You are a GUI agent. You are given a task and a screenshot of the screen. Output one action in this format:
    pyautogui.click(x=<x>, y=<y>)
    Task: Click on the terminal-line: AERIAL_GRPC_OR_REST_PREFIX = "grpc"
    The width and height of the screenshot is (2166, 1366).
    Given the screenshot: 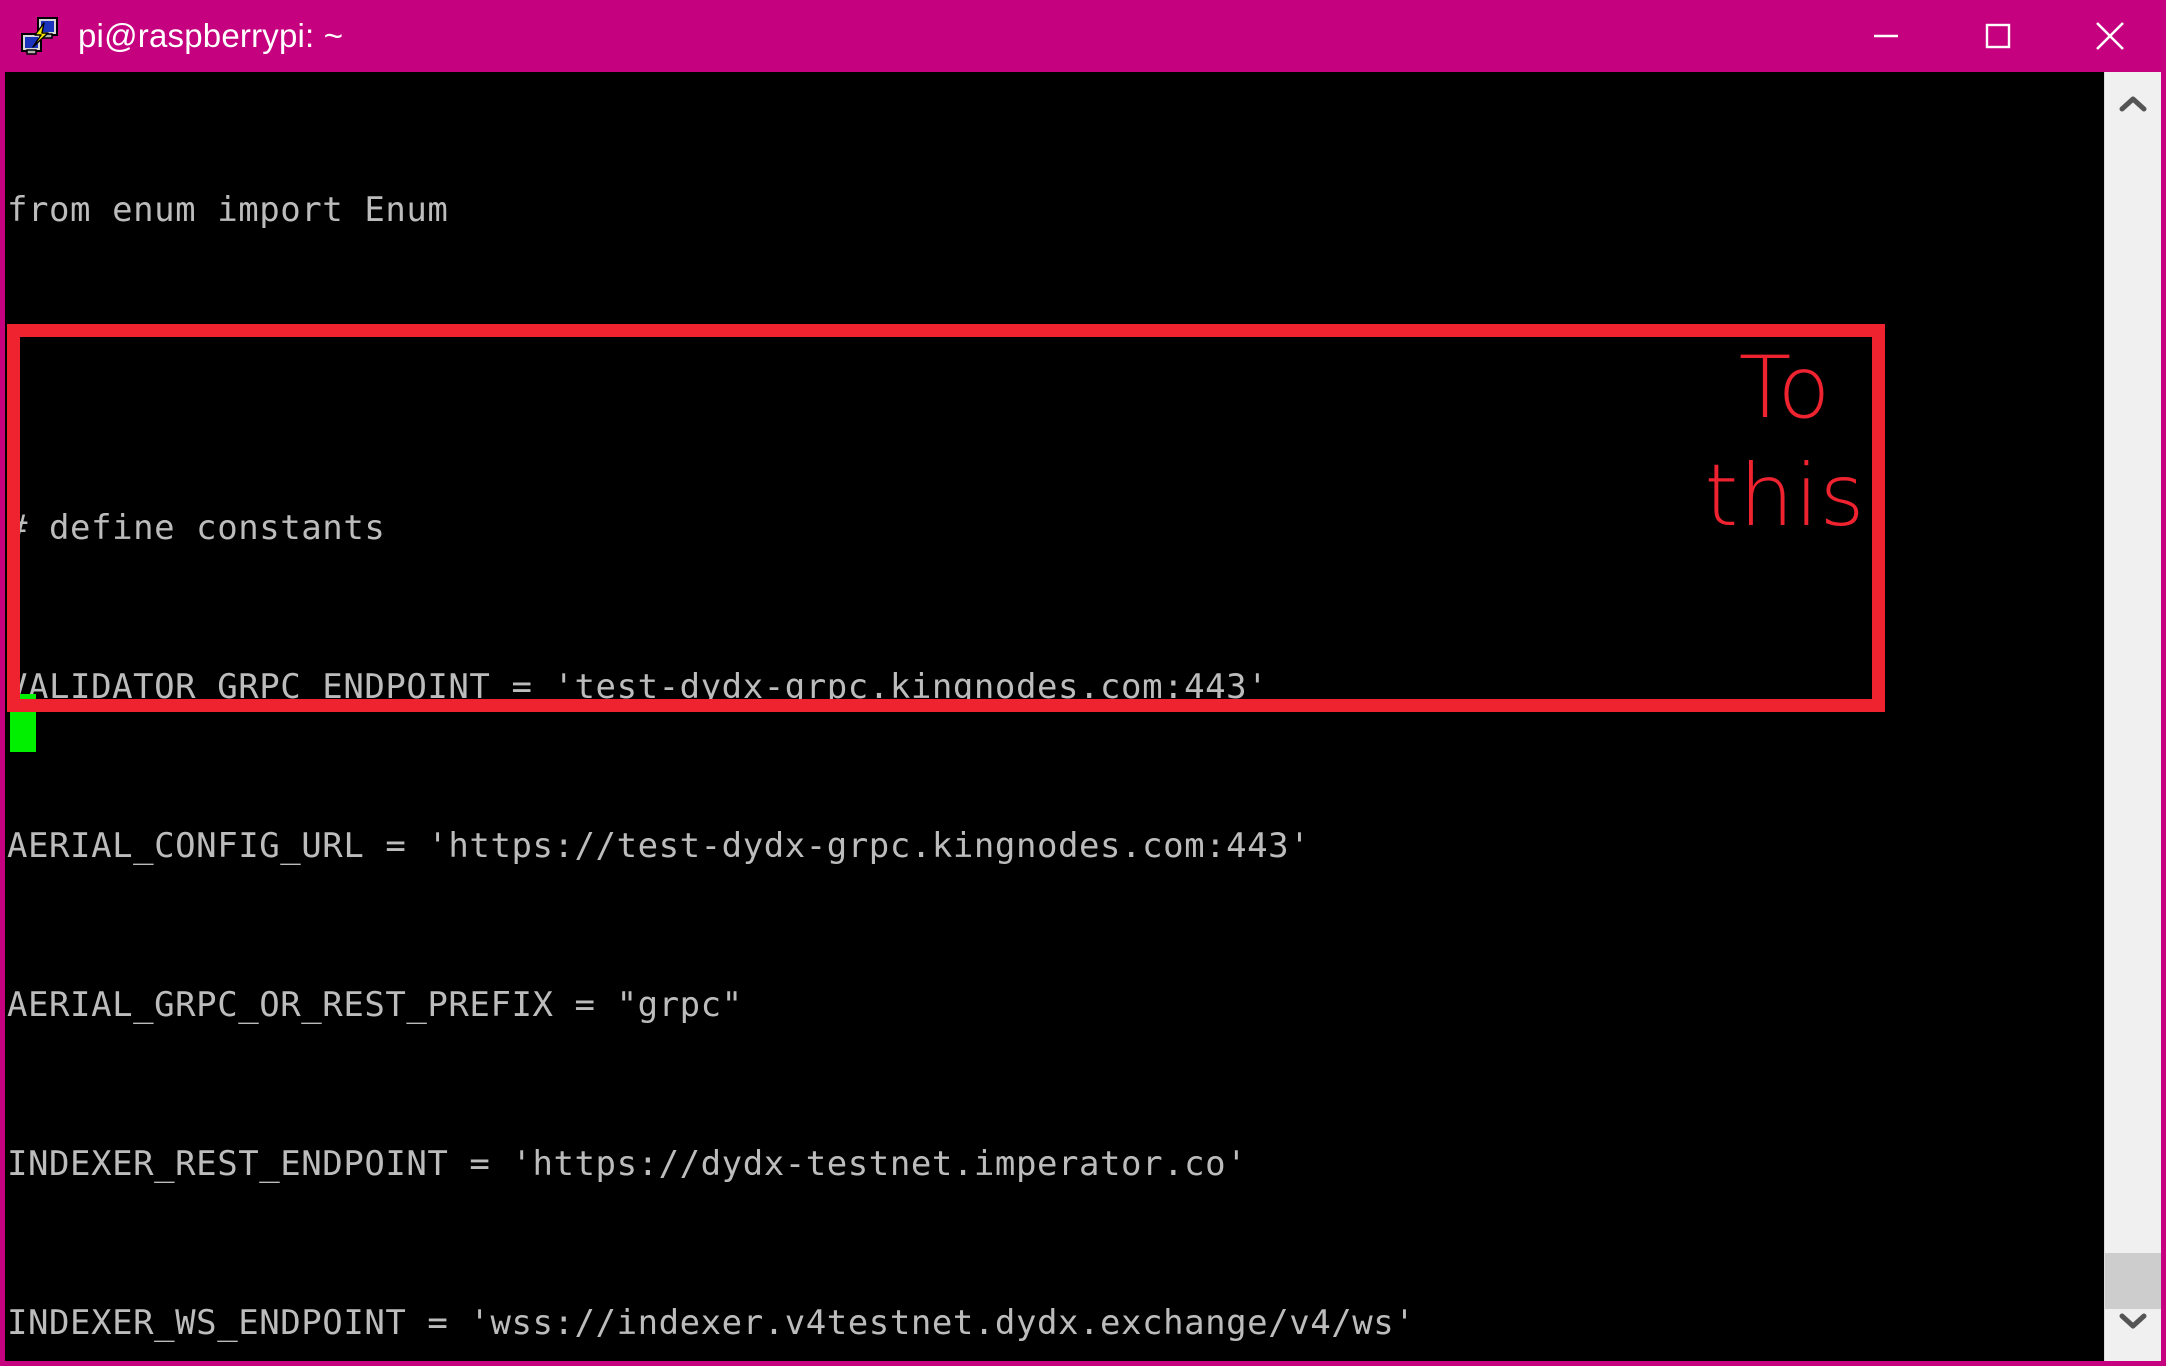 What is the action you would take?
    pyautogui.click(x=375, y=1005)
    